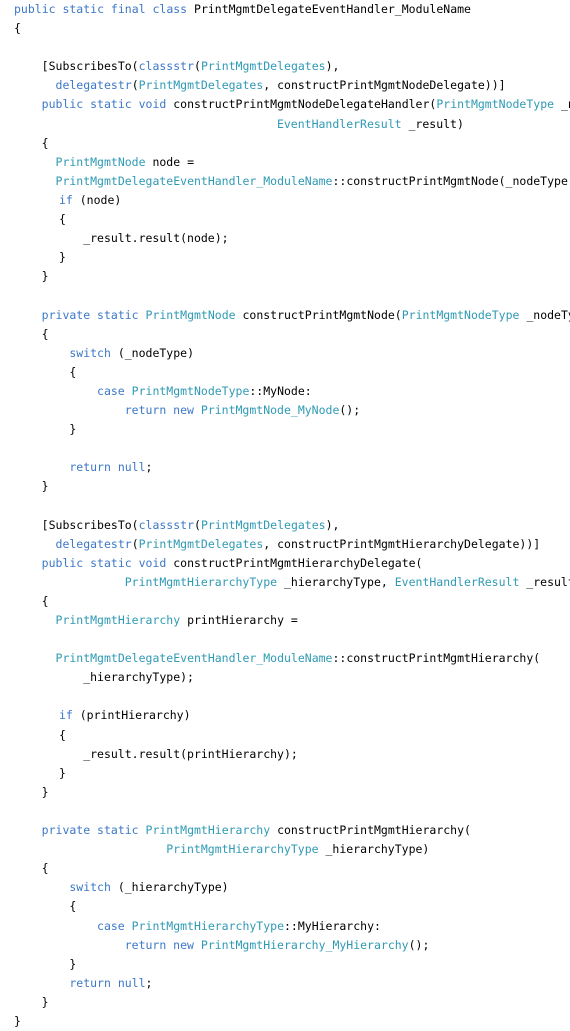  Describe the element at coordinates (107, 562) in the screenshot. I see `code-token-kw: public static void` at that location.